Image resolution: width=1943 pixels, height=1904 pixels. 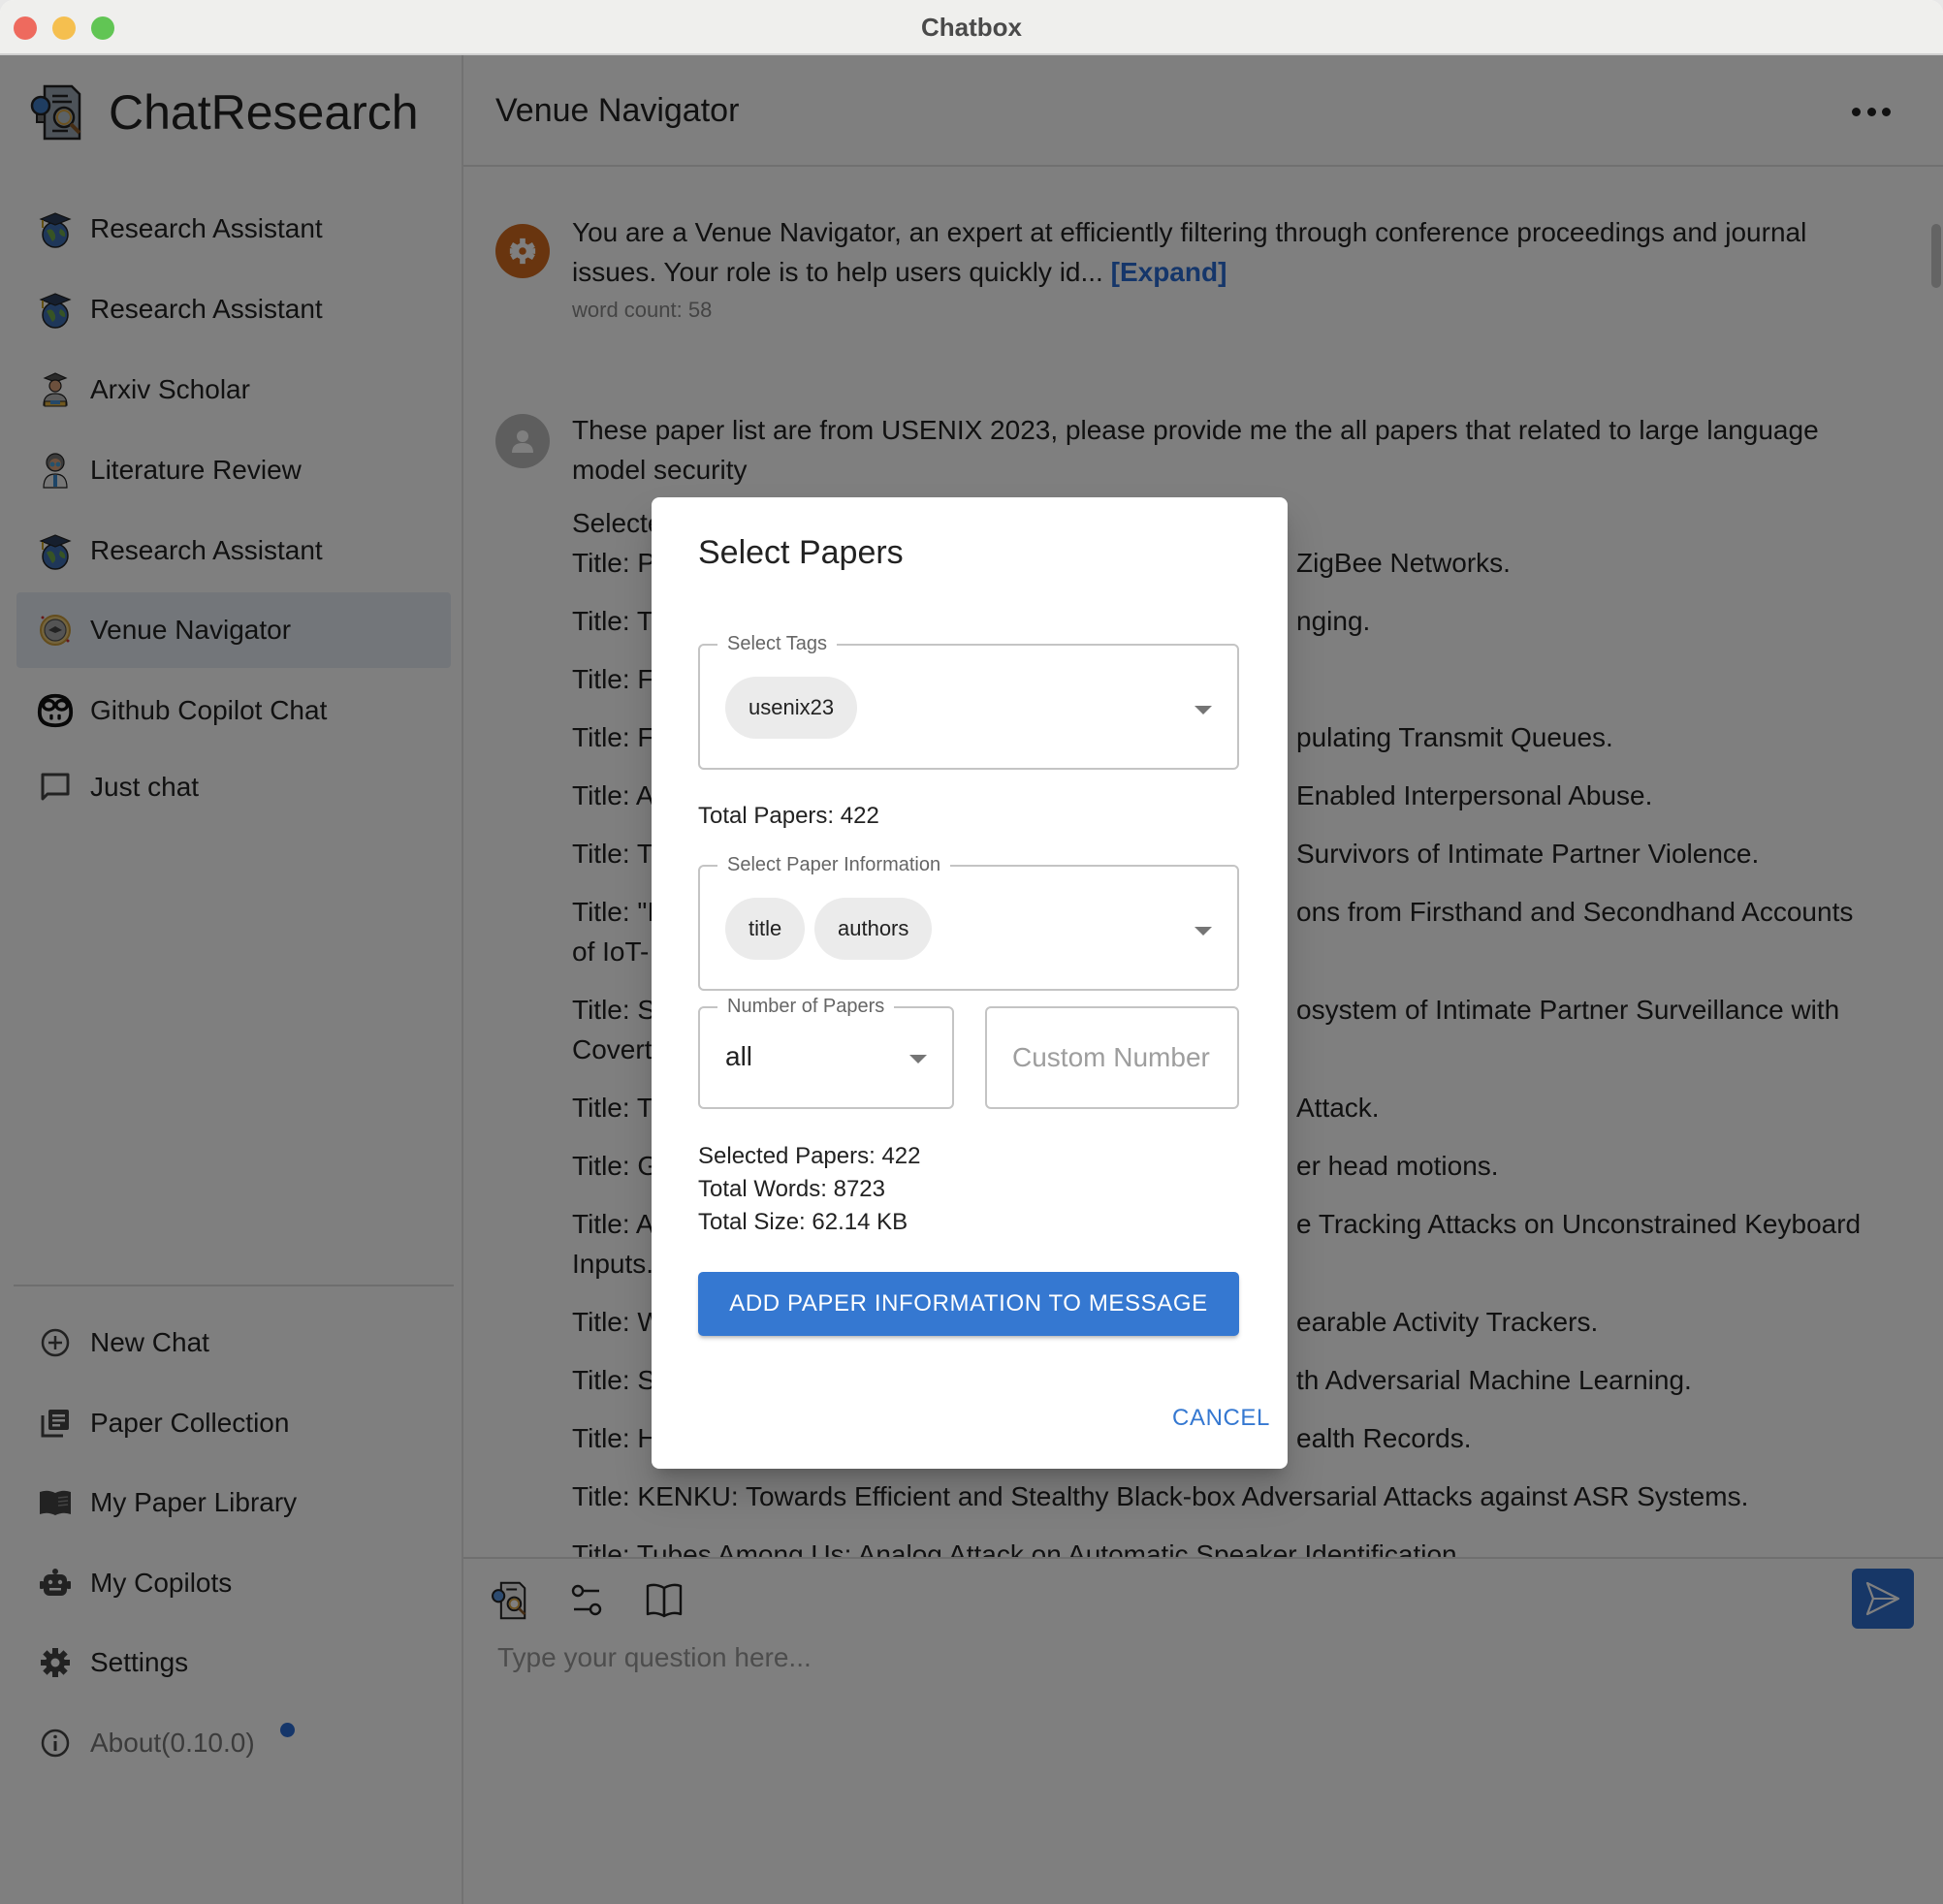 I want to click on window-title: Chatbox, so click(x=971, y=28).